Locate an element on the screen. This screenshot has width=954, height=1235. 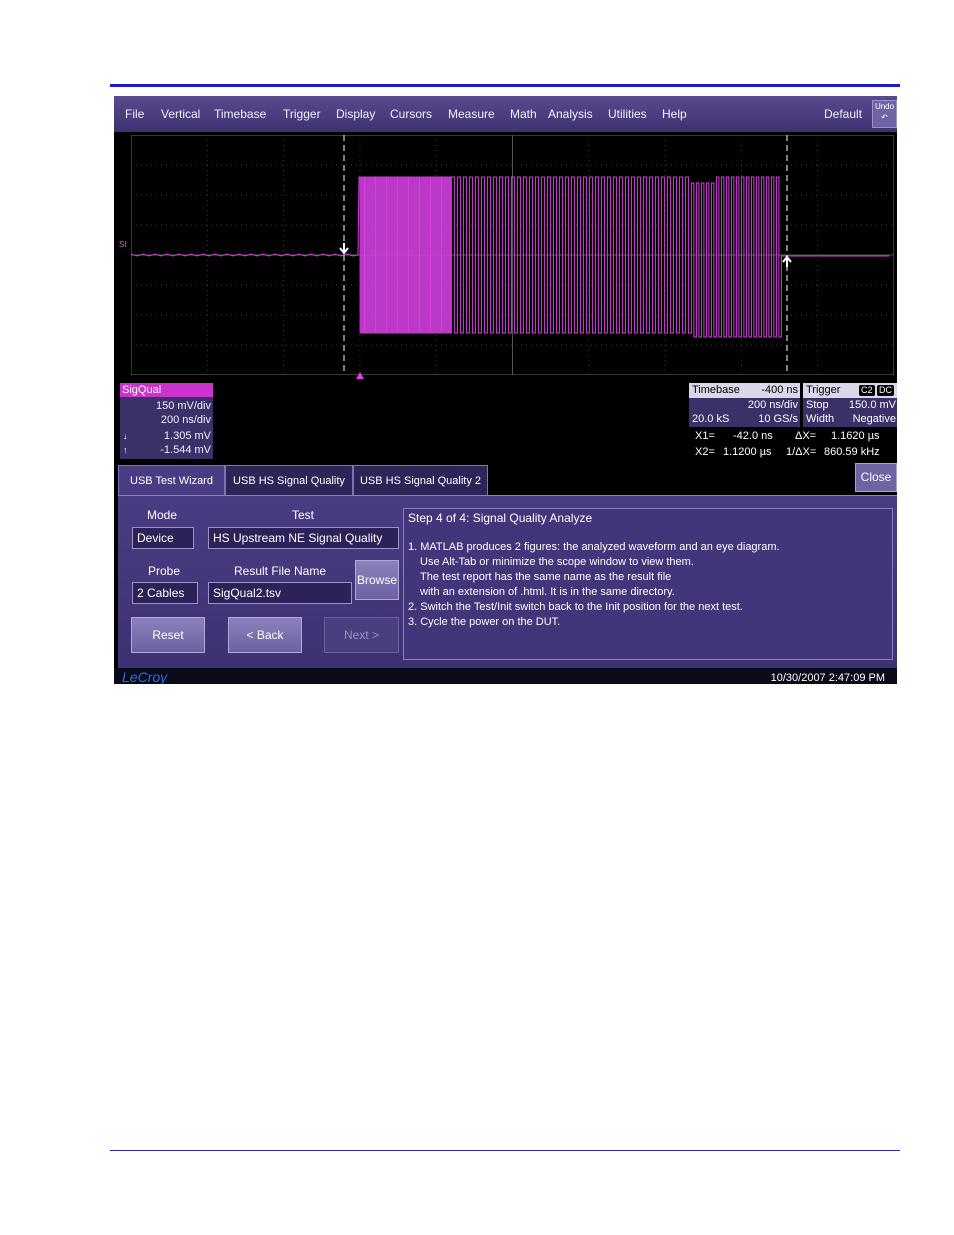
browse-button: Browse is located at coordinates (377, 580).